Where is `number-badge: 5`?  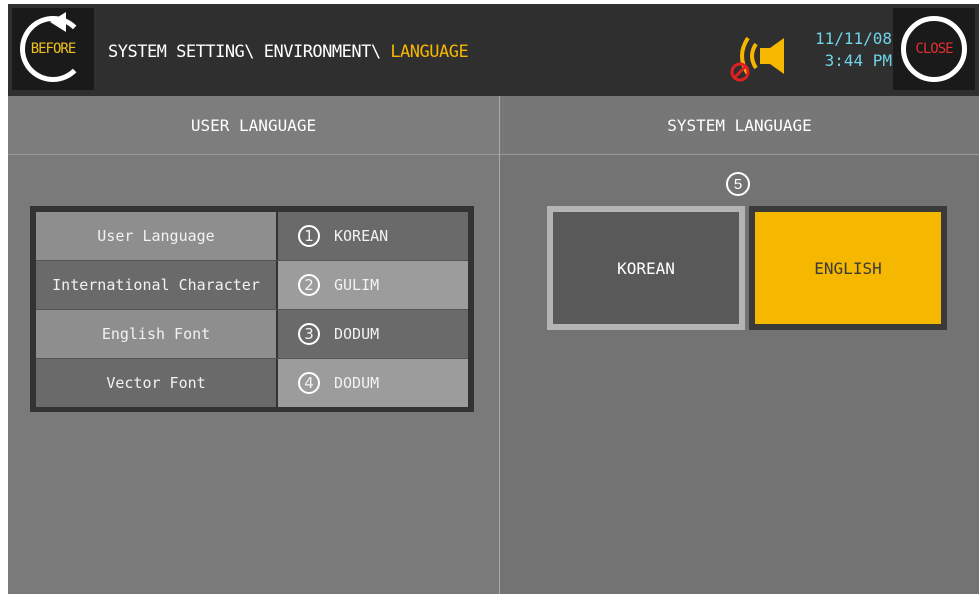
number-badge: 5 is located at coordinates (738, 184).